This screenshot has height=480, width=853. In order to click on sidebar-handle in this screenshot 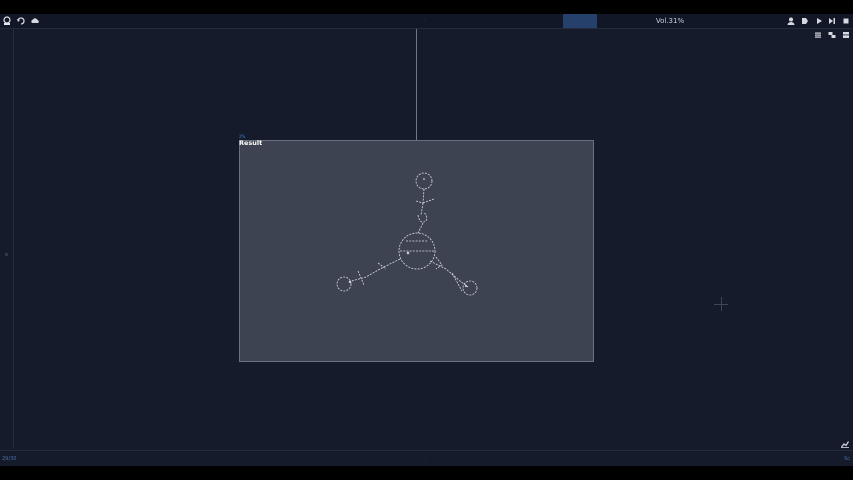, I will do `click(6, 254)`.